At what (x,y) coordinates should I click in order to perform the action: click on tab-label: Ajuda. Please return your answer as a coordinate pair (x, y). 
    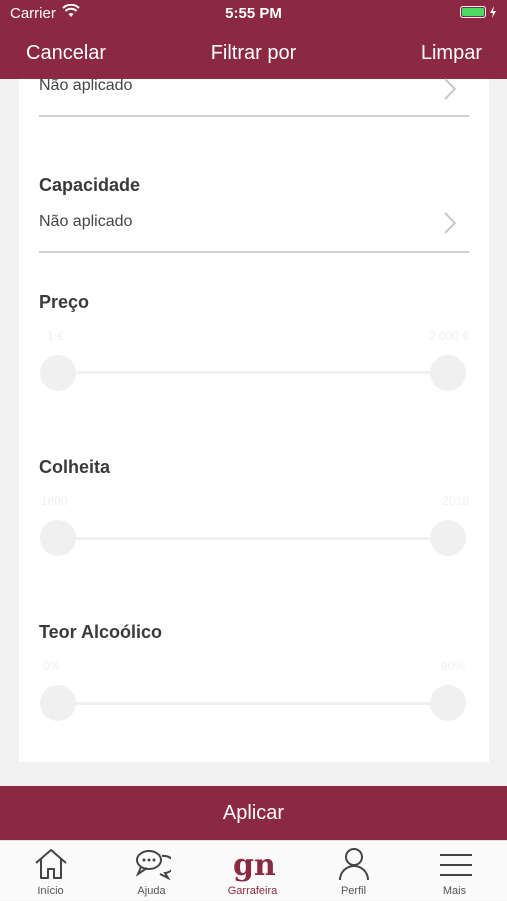
    Looking at the image, I should click on (151, 891).